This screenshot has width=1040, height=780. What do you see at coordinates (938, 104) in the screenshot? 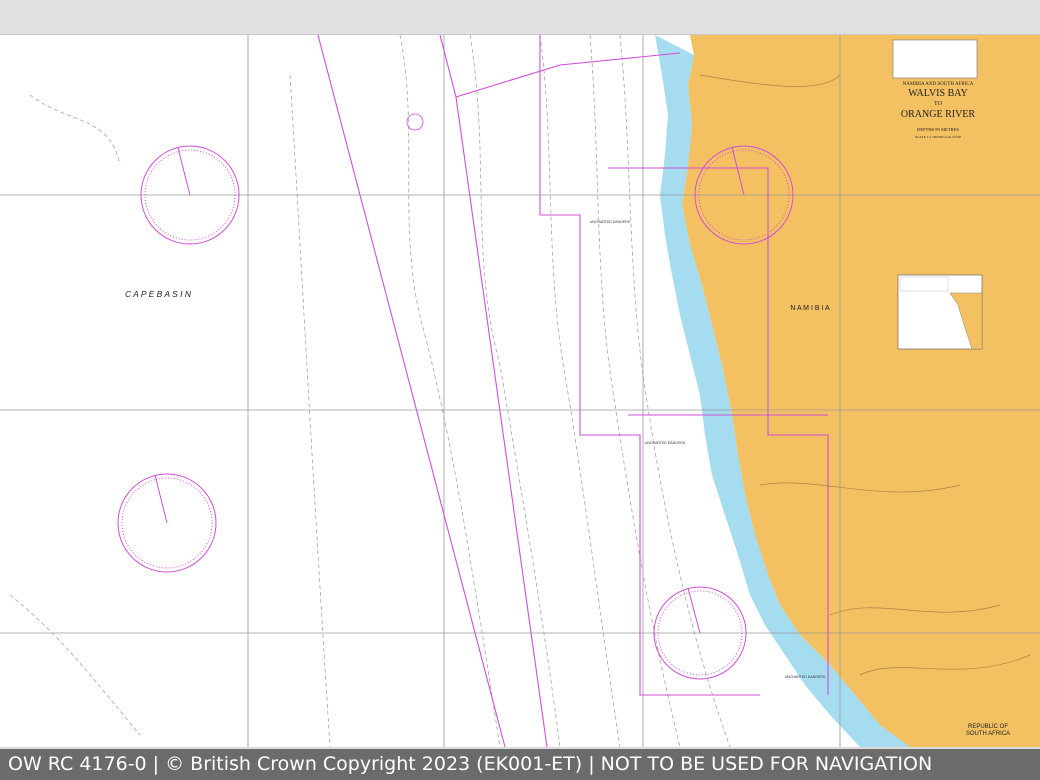
I see `title-to: TO` at bounding box center [938, 104].